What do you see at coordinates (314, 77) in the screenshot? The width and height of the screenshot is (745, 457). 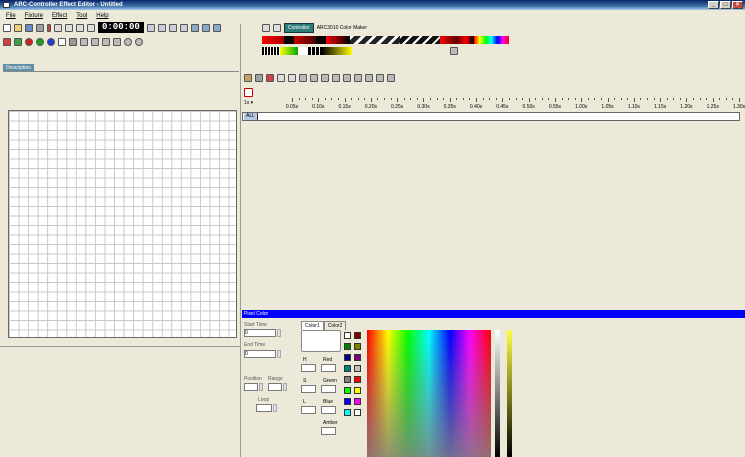 I see `effect-tool-7-icon` at bounding box center [314, 77].